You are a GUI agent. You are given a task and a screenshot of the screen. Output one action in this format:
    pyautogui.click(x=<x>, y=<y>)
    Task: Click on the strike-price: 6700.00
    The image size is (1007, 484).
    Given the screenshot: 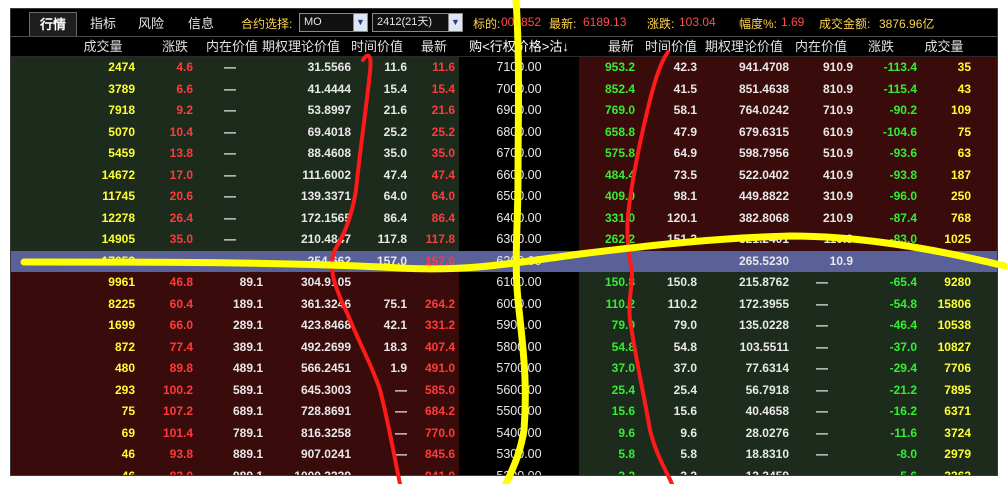 What is the action you would take?
    pyautogui.click(x=519, y=154)
    